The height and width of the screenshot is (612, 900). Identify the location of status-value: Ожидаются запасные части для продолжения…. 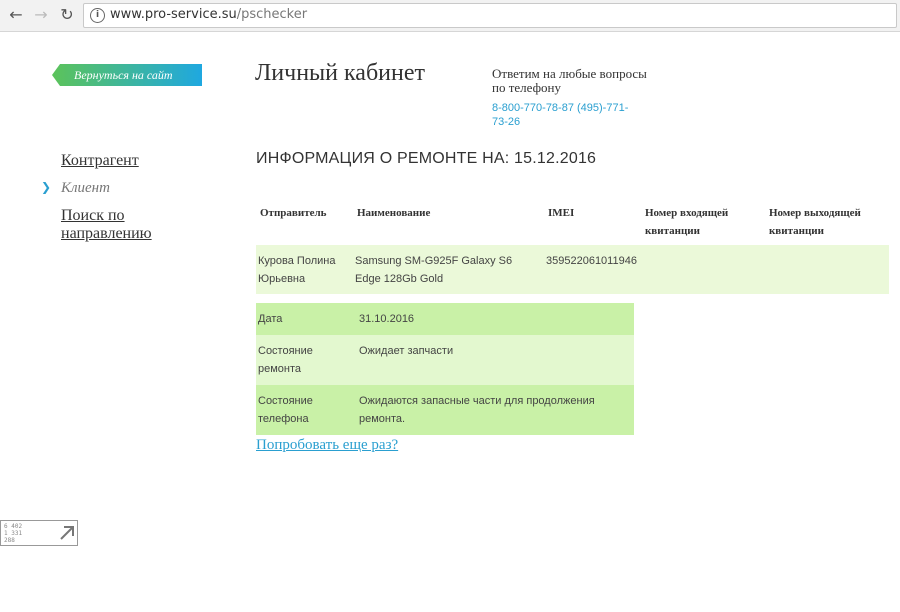
(495, 410).